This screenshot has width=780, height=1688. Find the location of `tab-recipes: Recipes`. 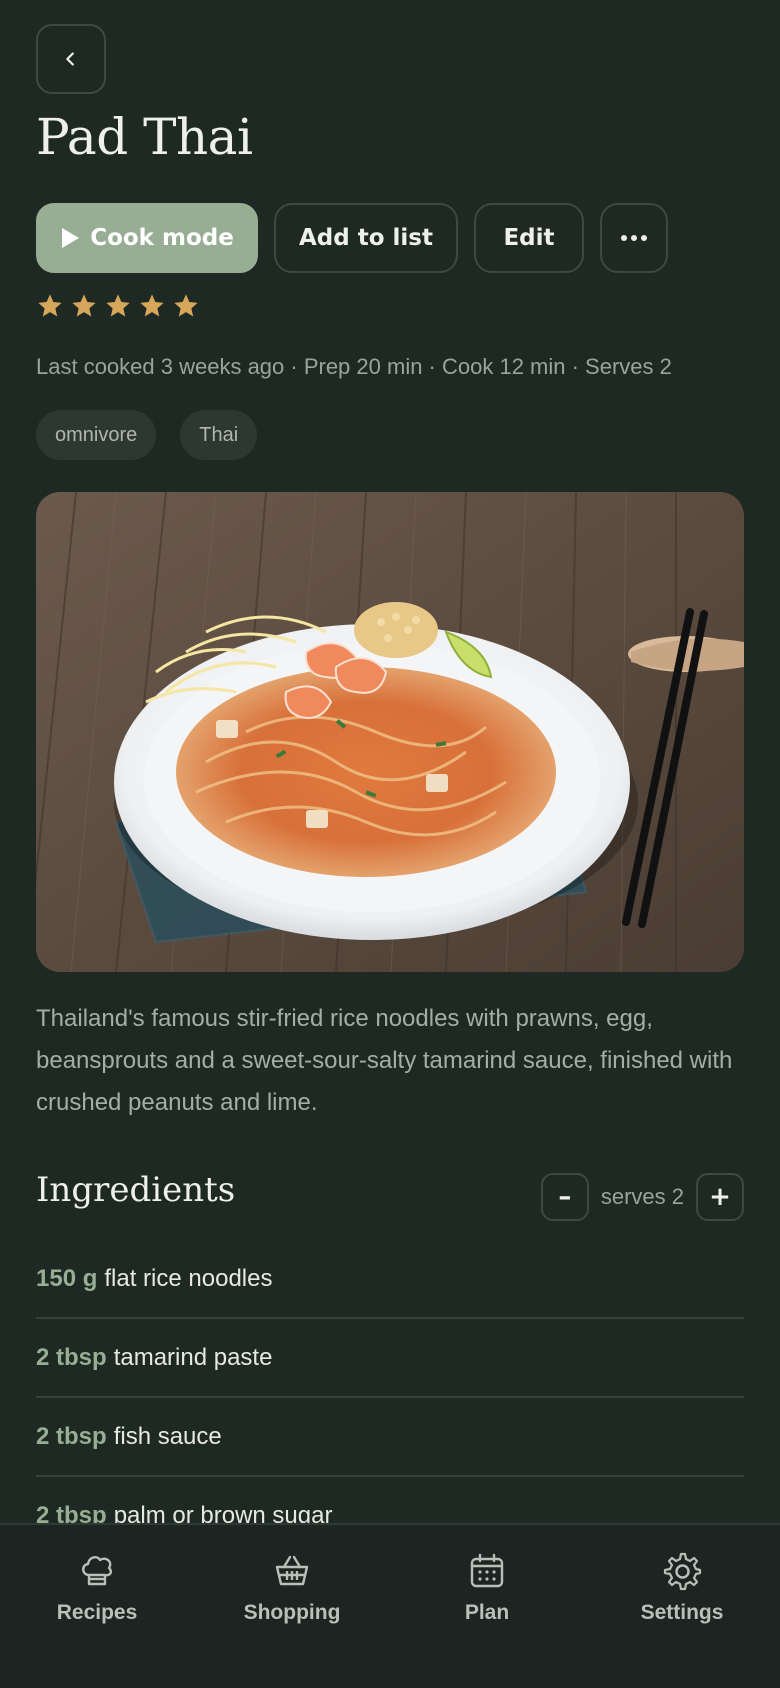

tab-recipes: Recipes is located at coordinates (97, 1588).